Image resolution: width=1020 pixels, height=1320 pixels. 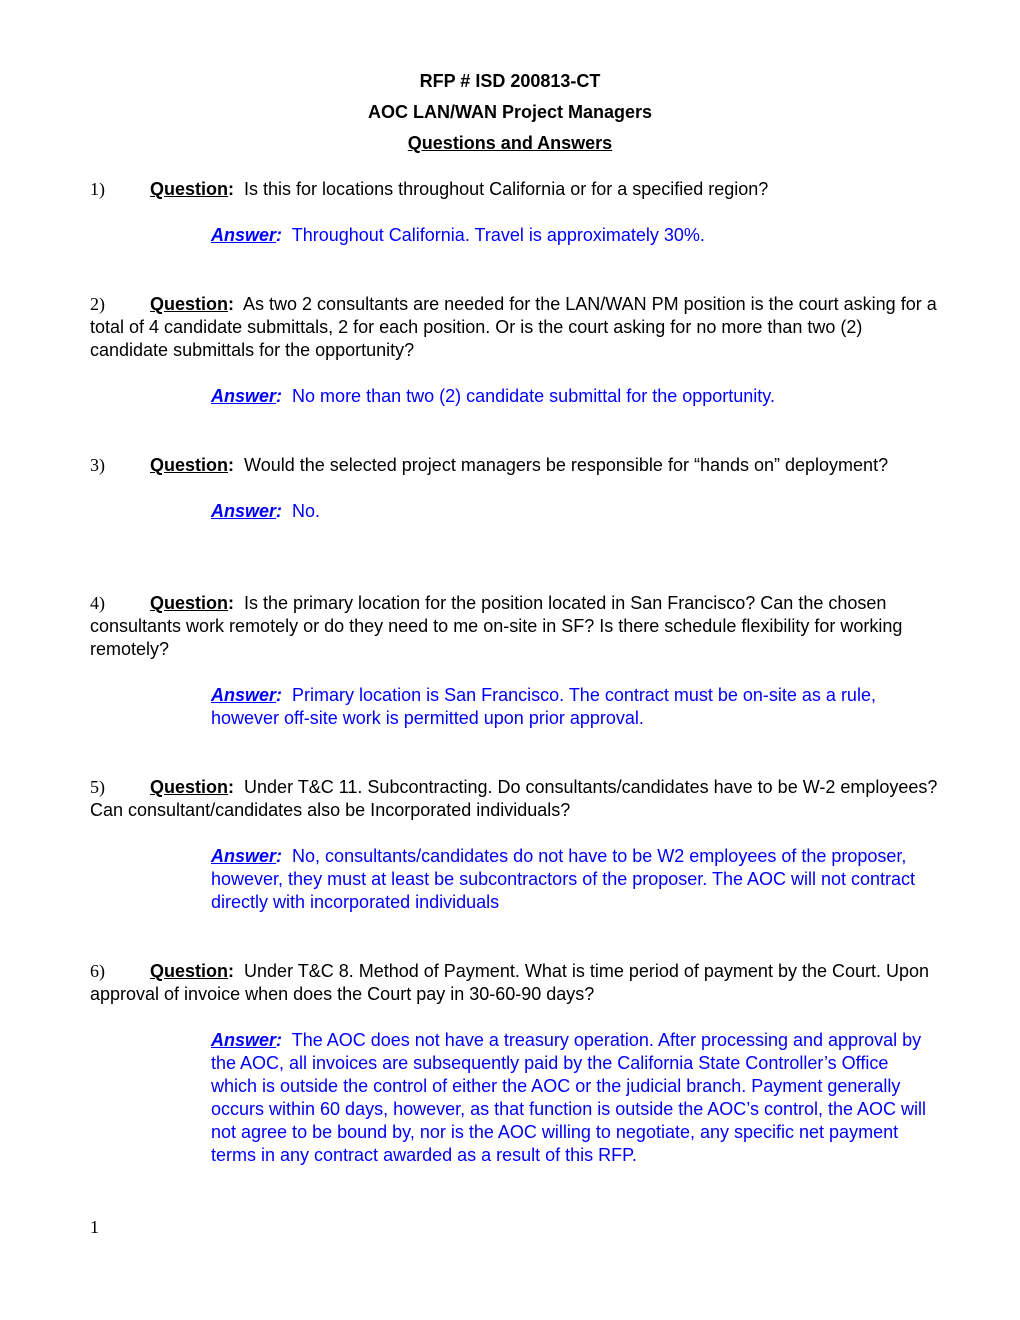 I want to click on answer-text: No., so click(x=306, y=511).